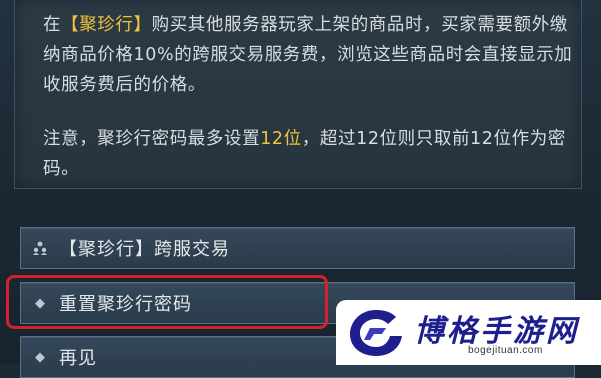  What do you see at coordinates (308, 154) in the screenshot?
I see `info-paragraph-password: 注意，聚珍行密码最多设置12位，超过12位则只取前12位作为密码。` at bounding box center [308, 154].